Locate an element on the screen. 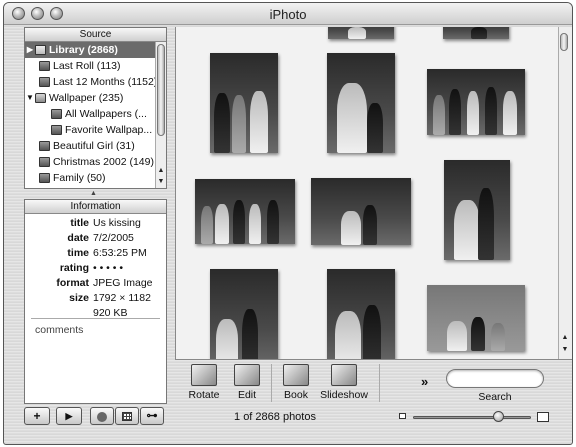  book-button: Book is located at coordinates (296, 381).